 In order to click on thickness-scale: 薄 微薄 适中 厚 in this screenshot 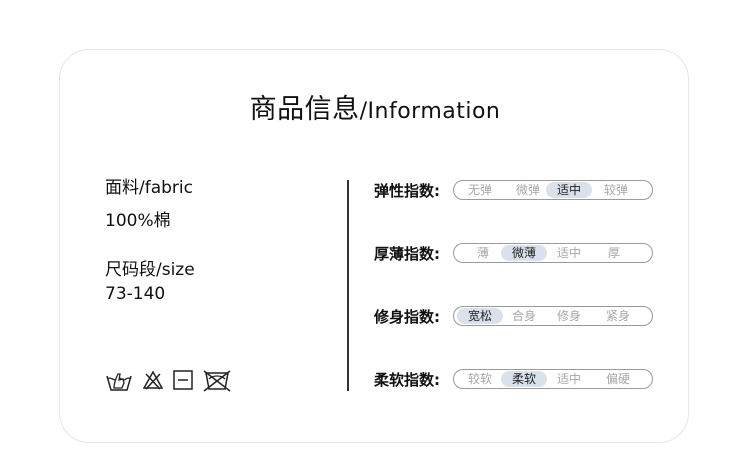, I will do `click(553, 253)`.